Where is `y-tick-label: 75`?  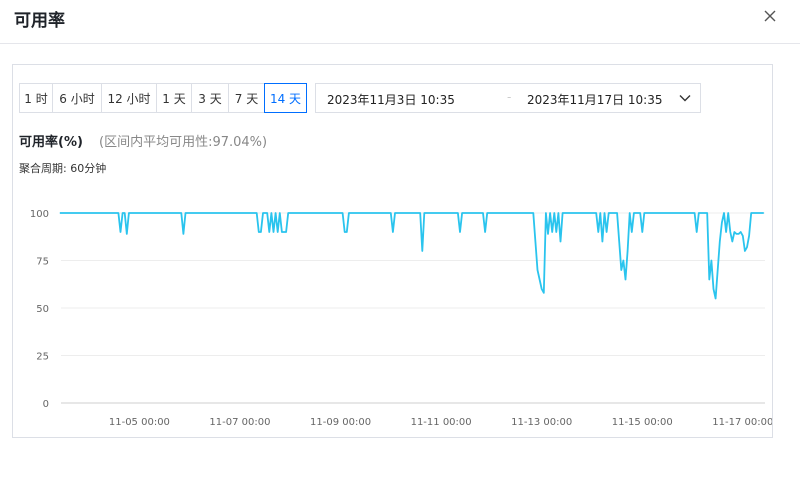
y-tick-label: 75 is located at coordinates (42, 262).